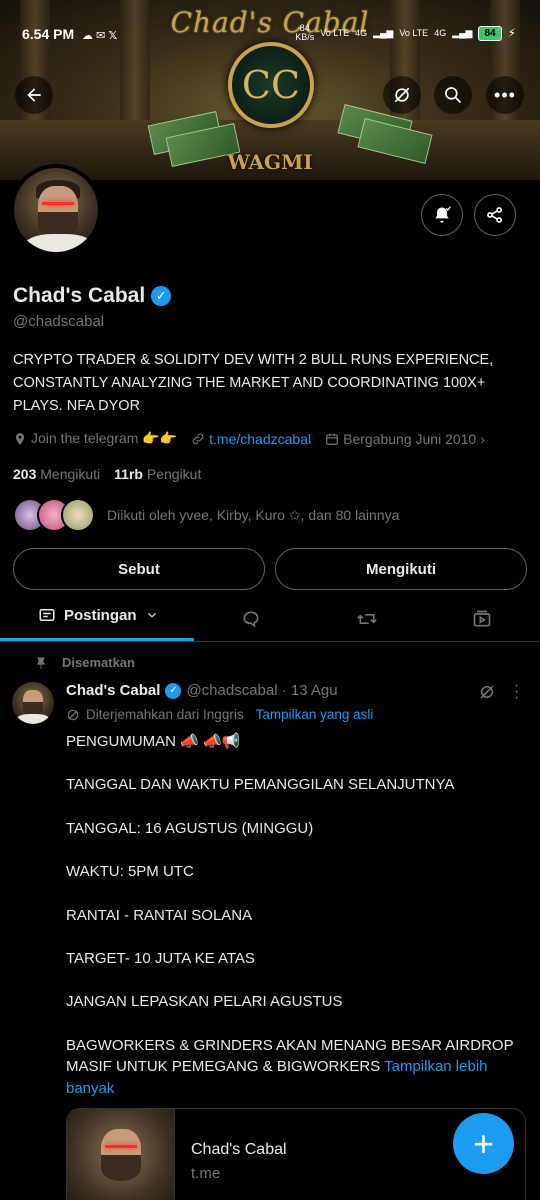 The width and height of the screenshot is (540, 1200). I want to click on search-icon, so click(453, 95).